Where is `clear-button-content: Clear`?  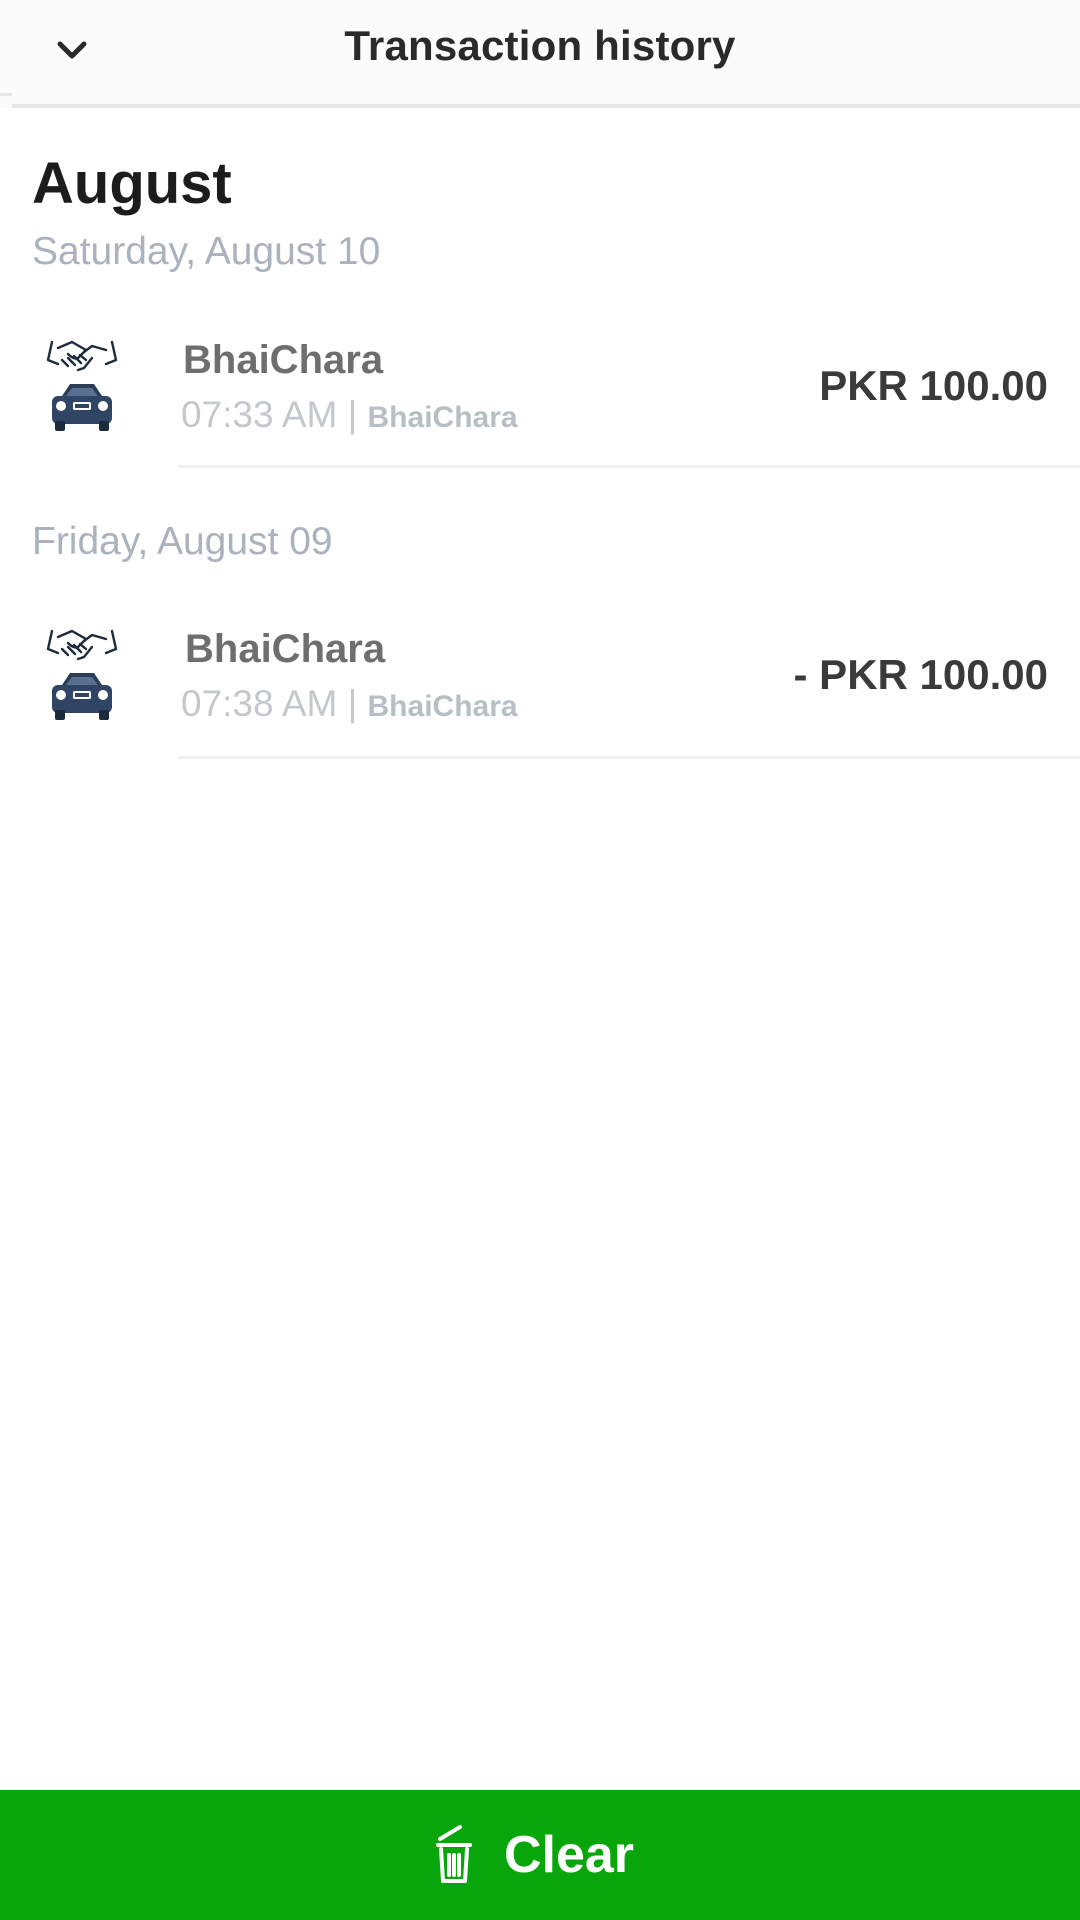
clear-button-content: Clear is located at coordinates (534, 1855).